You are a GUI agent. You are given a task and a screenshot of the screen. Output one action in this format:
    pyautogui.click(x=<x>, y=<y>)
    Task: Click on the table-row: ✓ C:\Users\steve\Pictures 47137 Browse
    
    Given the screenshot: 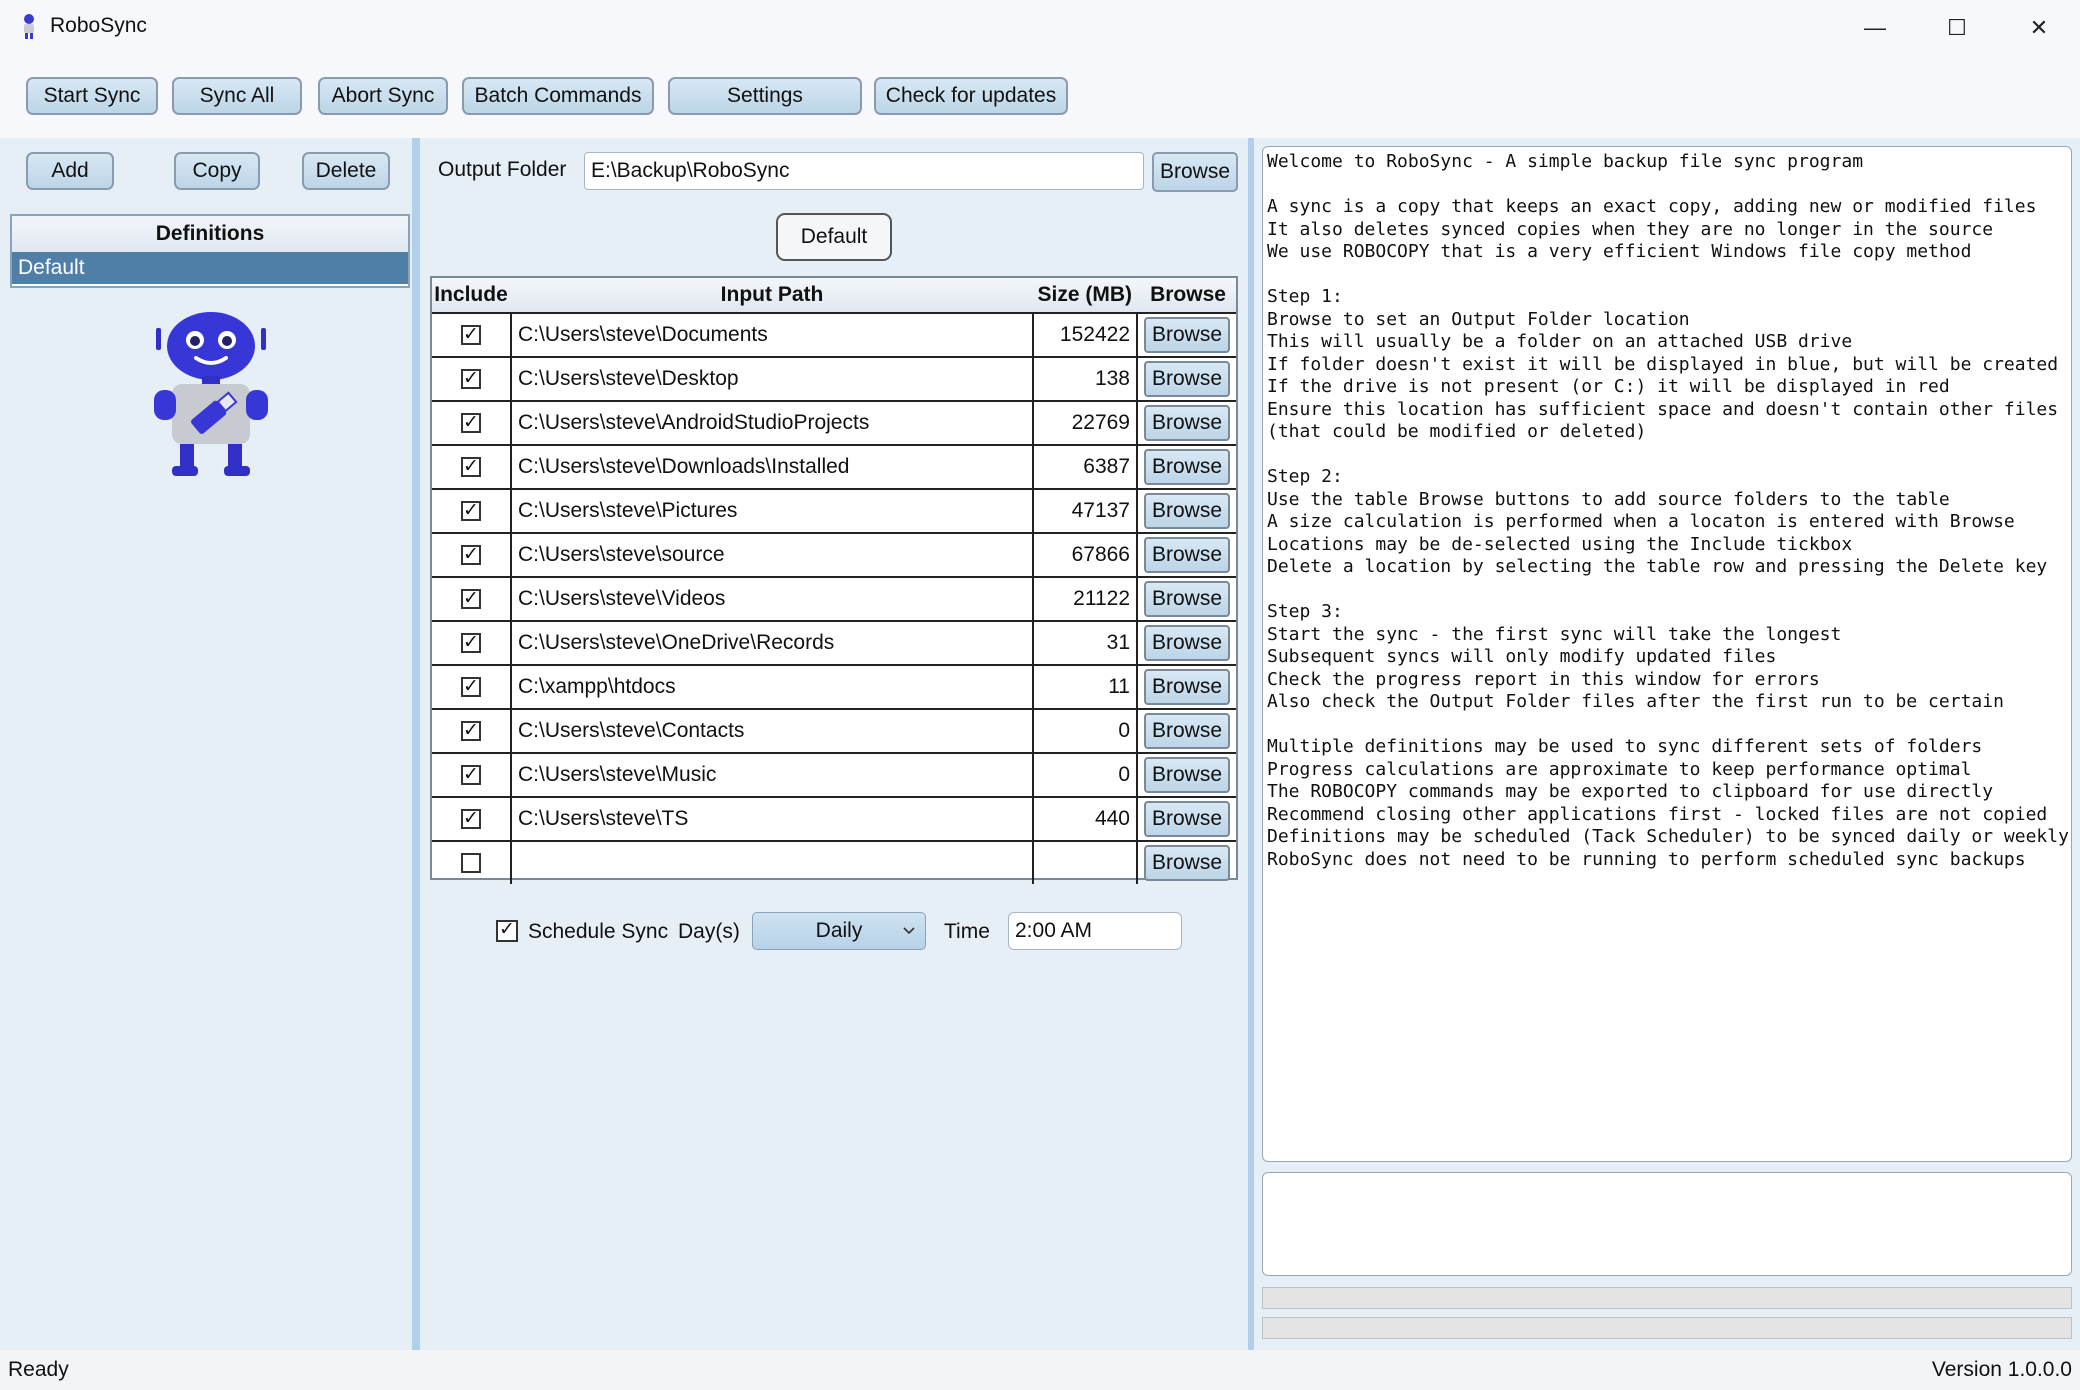 What is the action you would take?
    pyautogui.click(x=834, y=510)
    